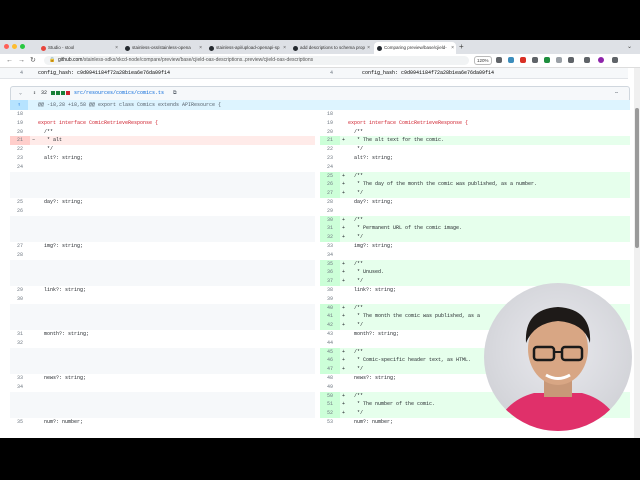 This screenshot has height=480, width=640. Describe the element at coordinates (330, 361) in the screenshot. I see `line-number: 46` at that location.